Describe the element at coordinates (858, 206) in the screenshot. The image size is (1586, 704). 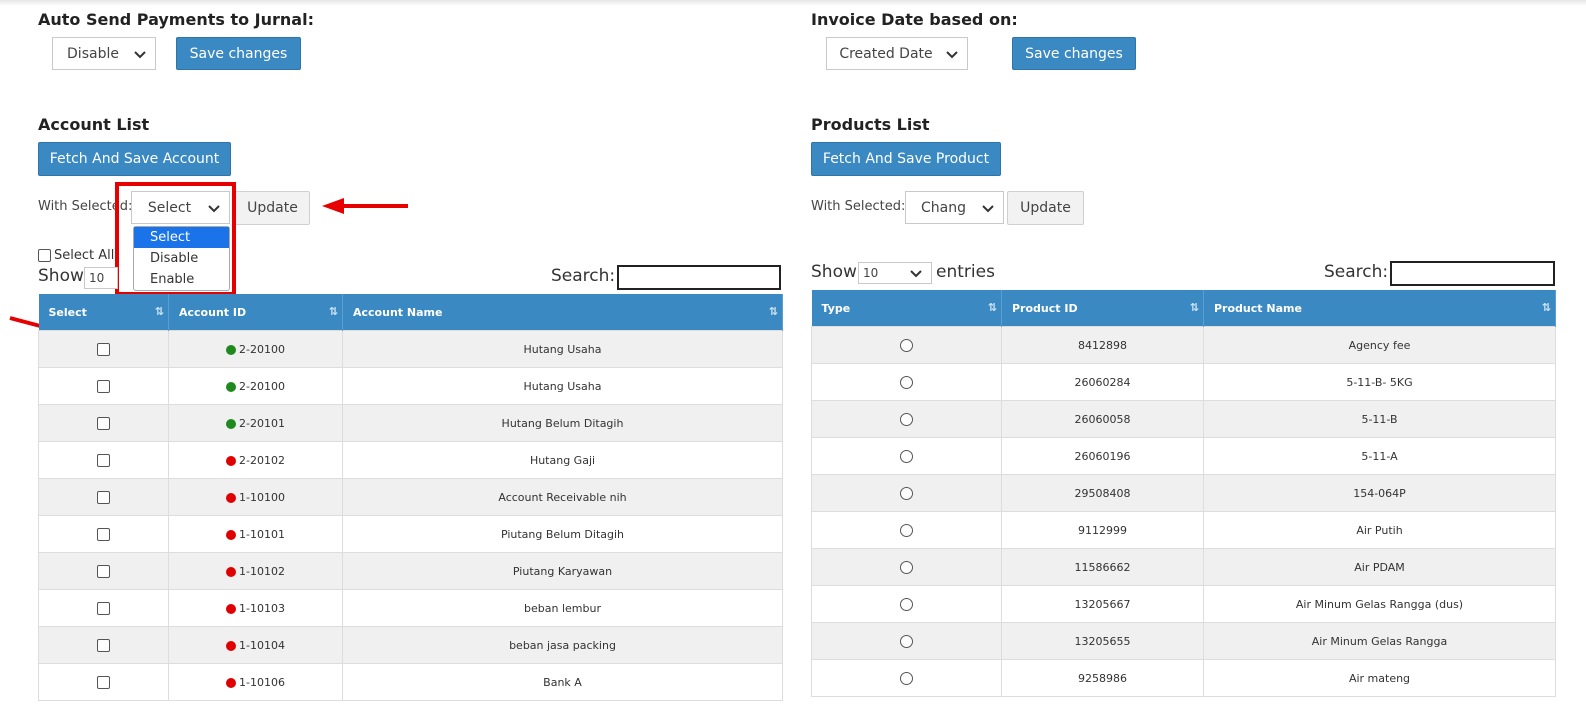
I see `product-with-selected-label: With Selected:` at that location.